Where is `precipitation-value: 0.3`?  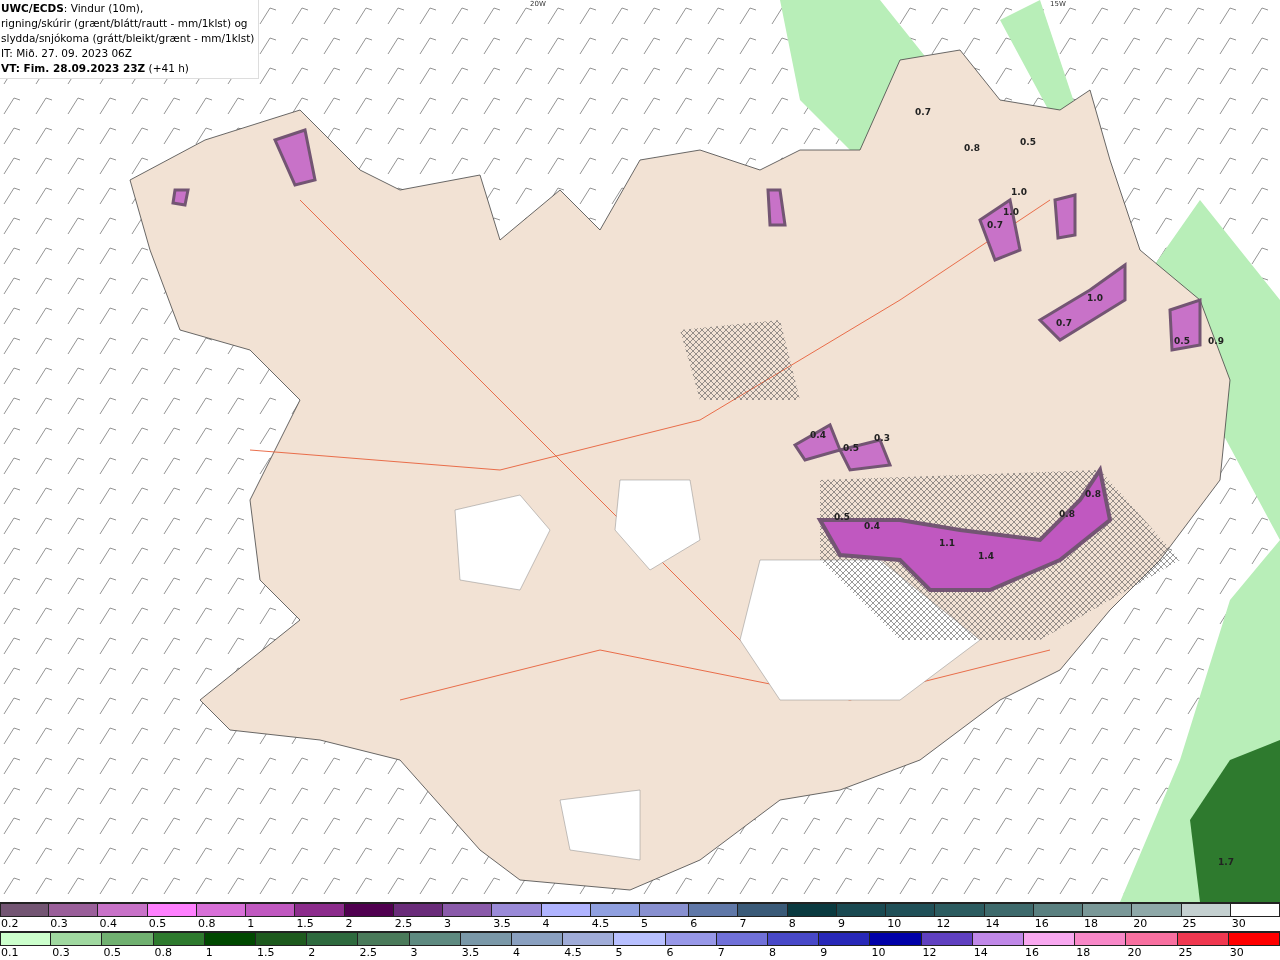
precipitation-value: 0.3 is located at coordinates (882, 438).